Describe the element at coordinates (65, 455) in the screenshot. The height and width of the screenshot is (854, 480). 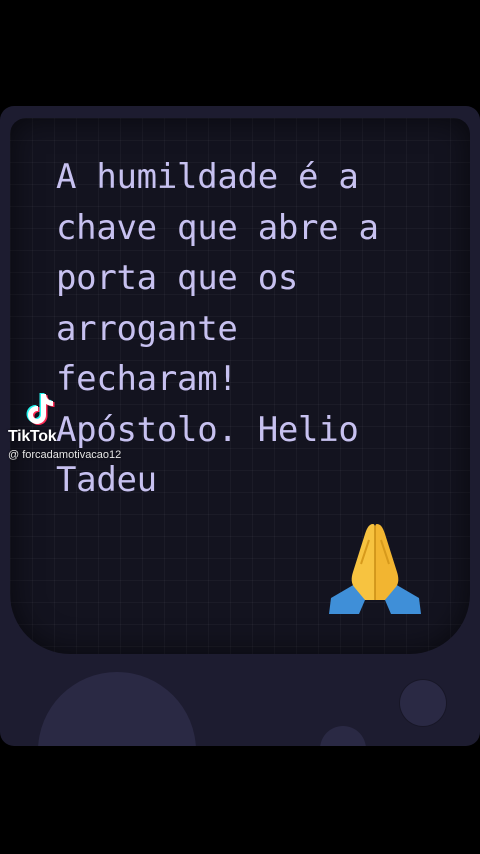
I see `tiktok-username: @ forcadamotivacao12` at that location.